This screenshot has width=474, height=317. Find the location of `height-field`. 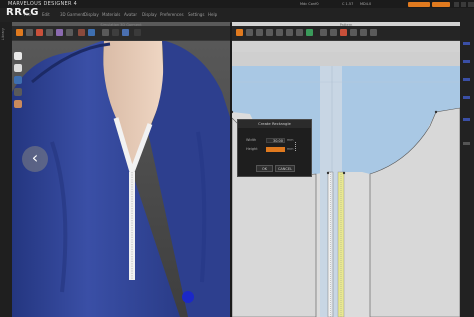

height-field is located at coordinates (275, 149).